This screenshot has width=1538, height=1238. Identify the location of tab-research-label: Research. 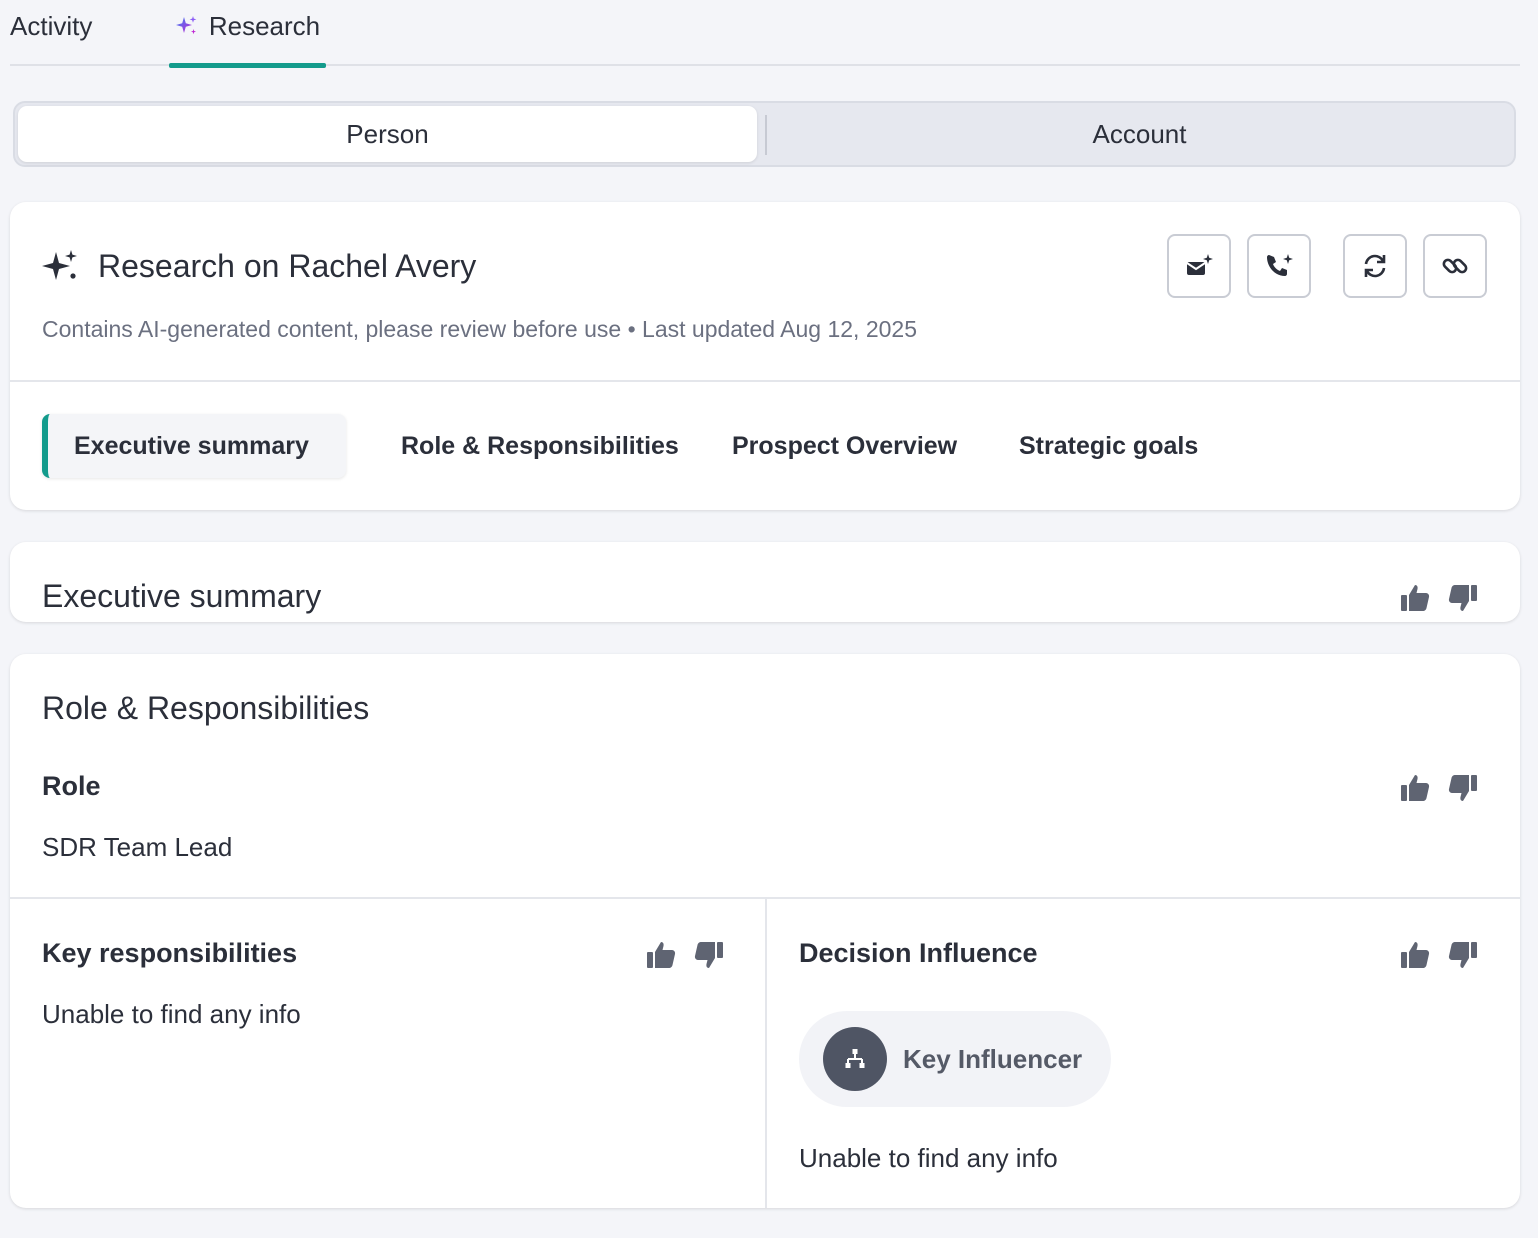
(264, 25).